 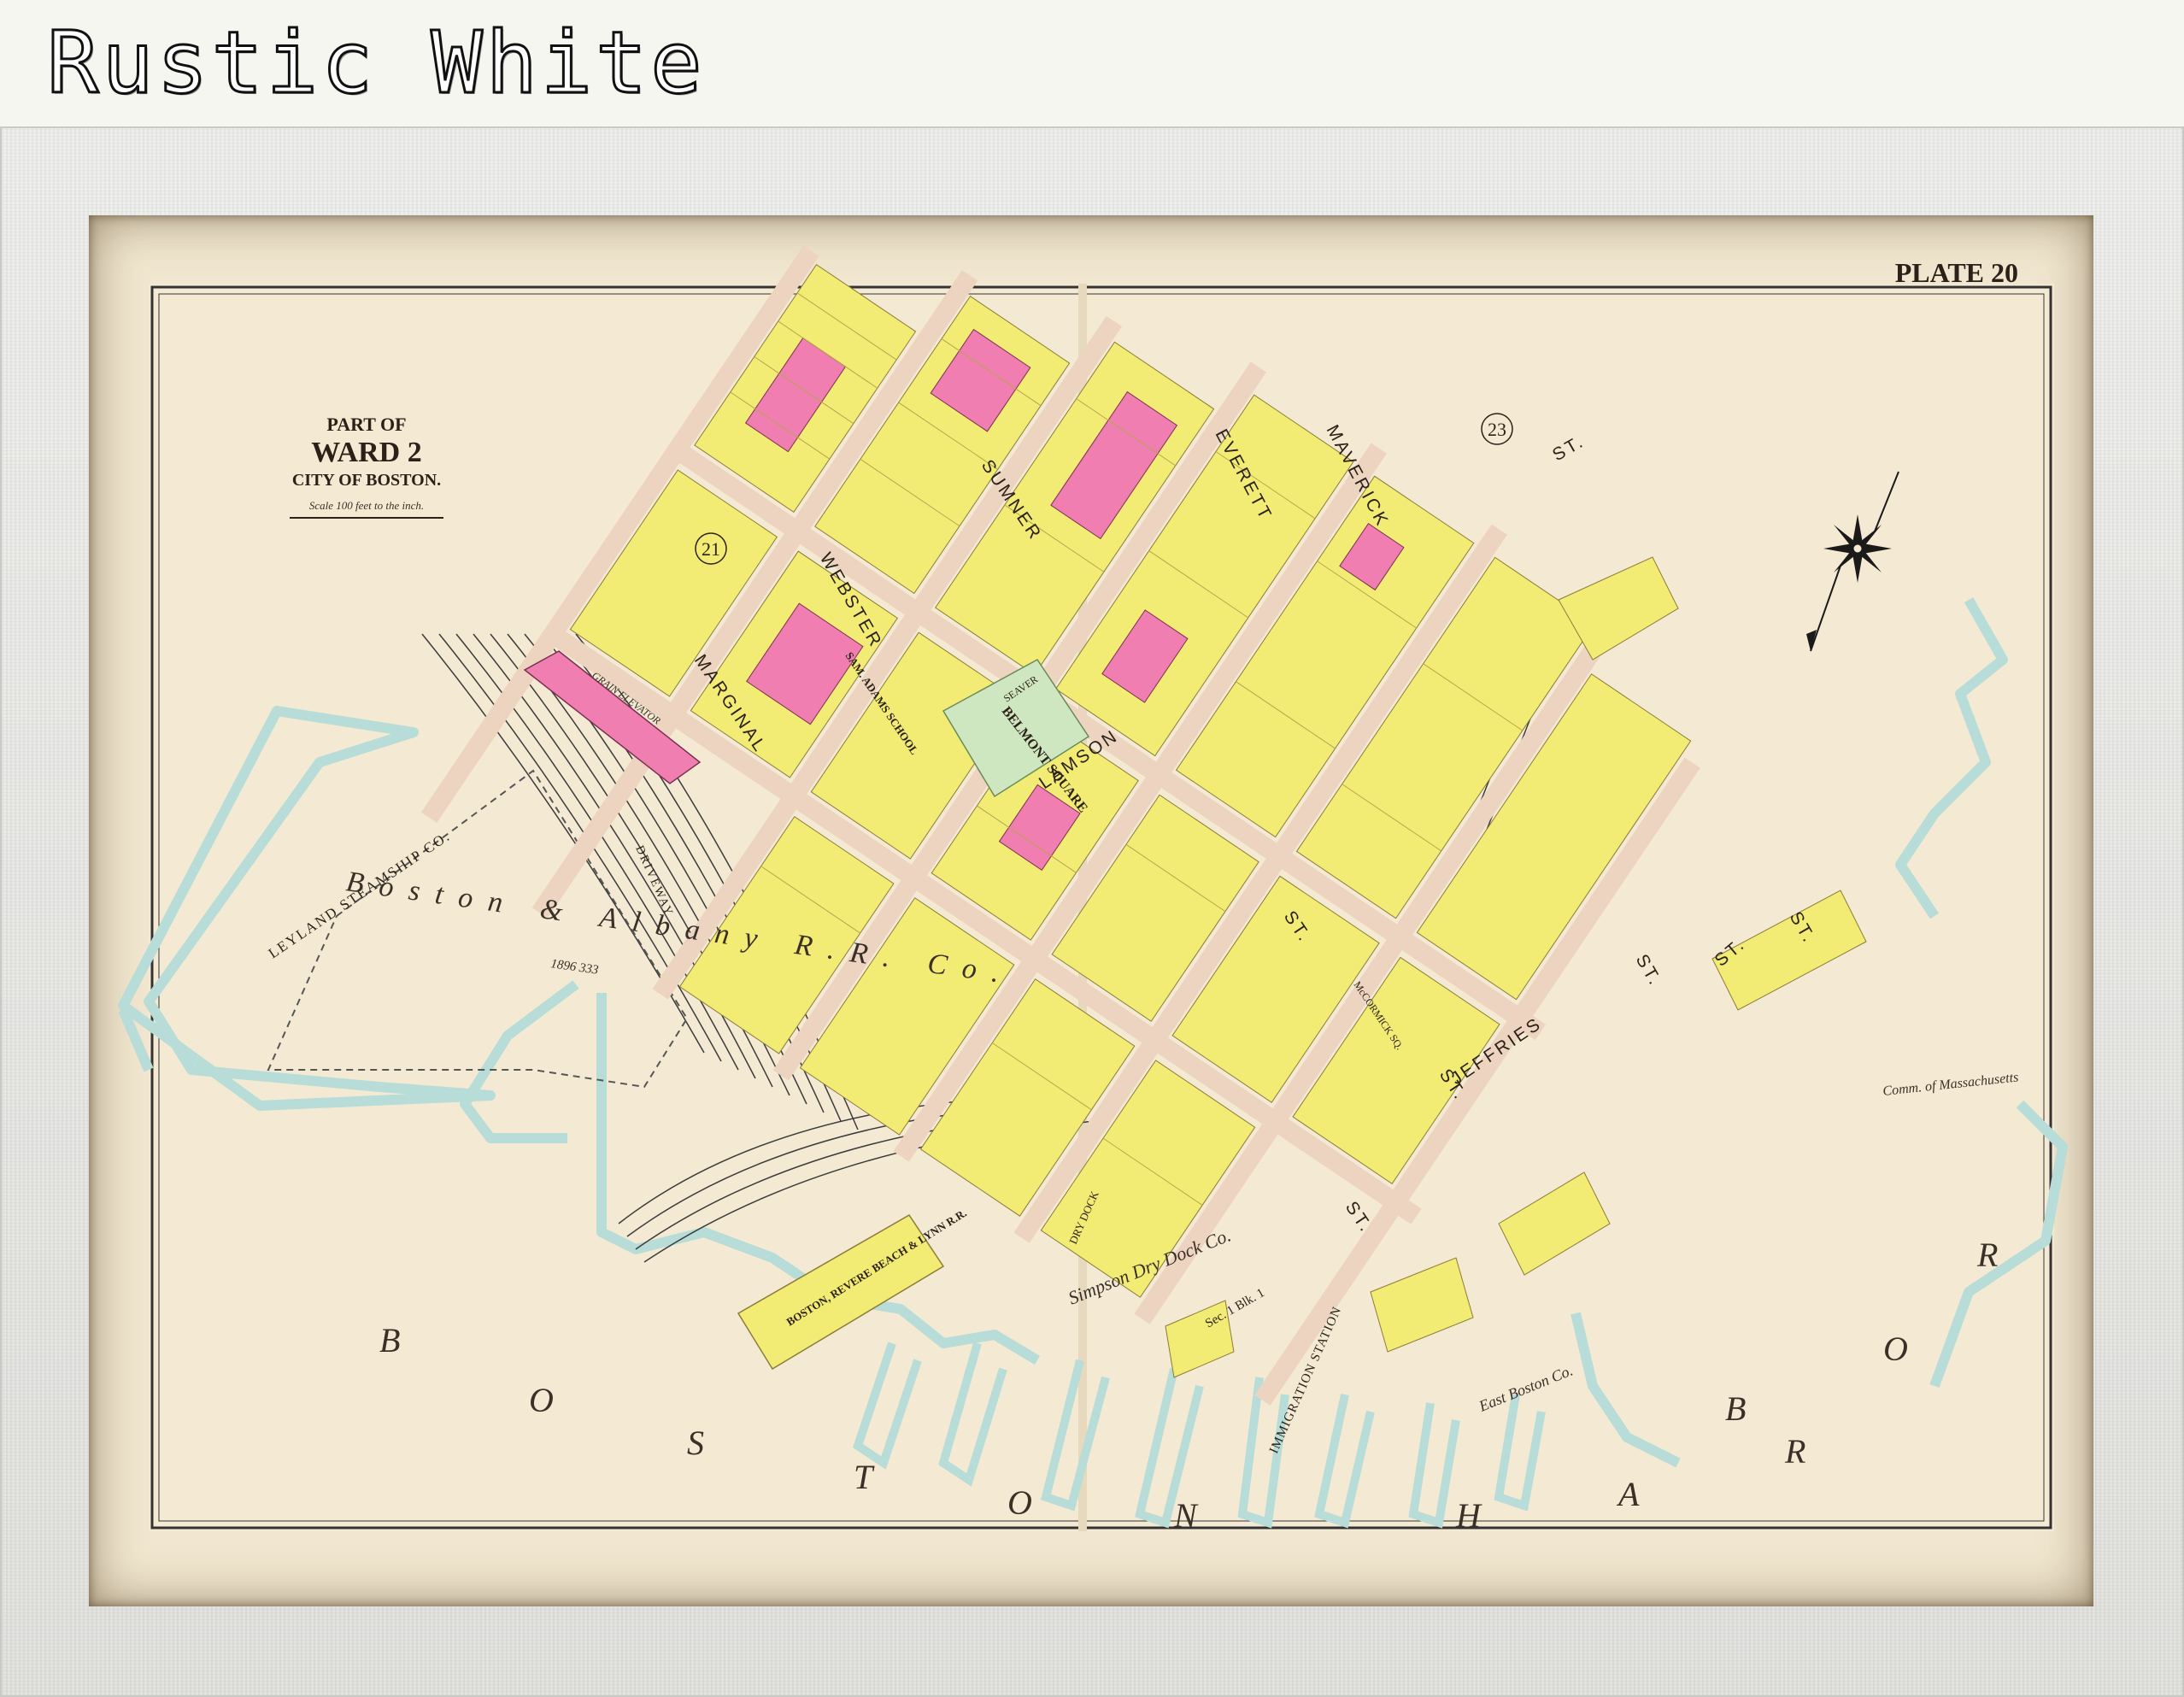 What do you see at coordinates (376, 63) in the screenshot?
I see `banner-title: Rustic White` at bounding box center [376, 63].